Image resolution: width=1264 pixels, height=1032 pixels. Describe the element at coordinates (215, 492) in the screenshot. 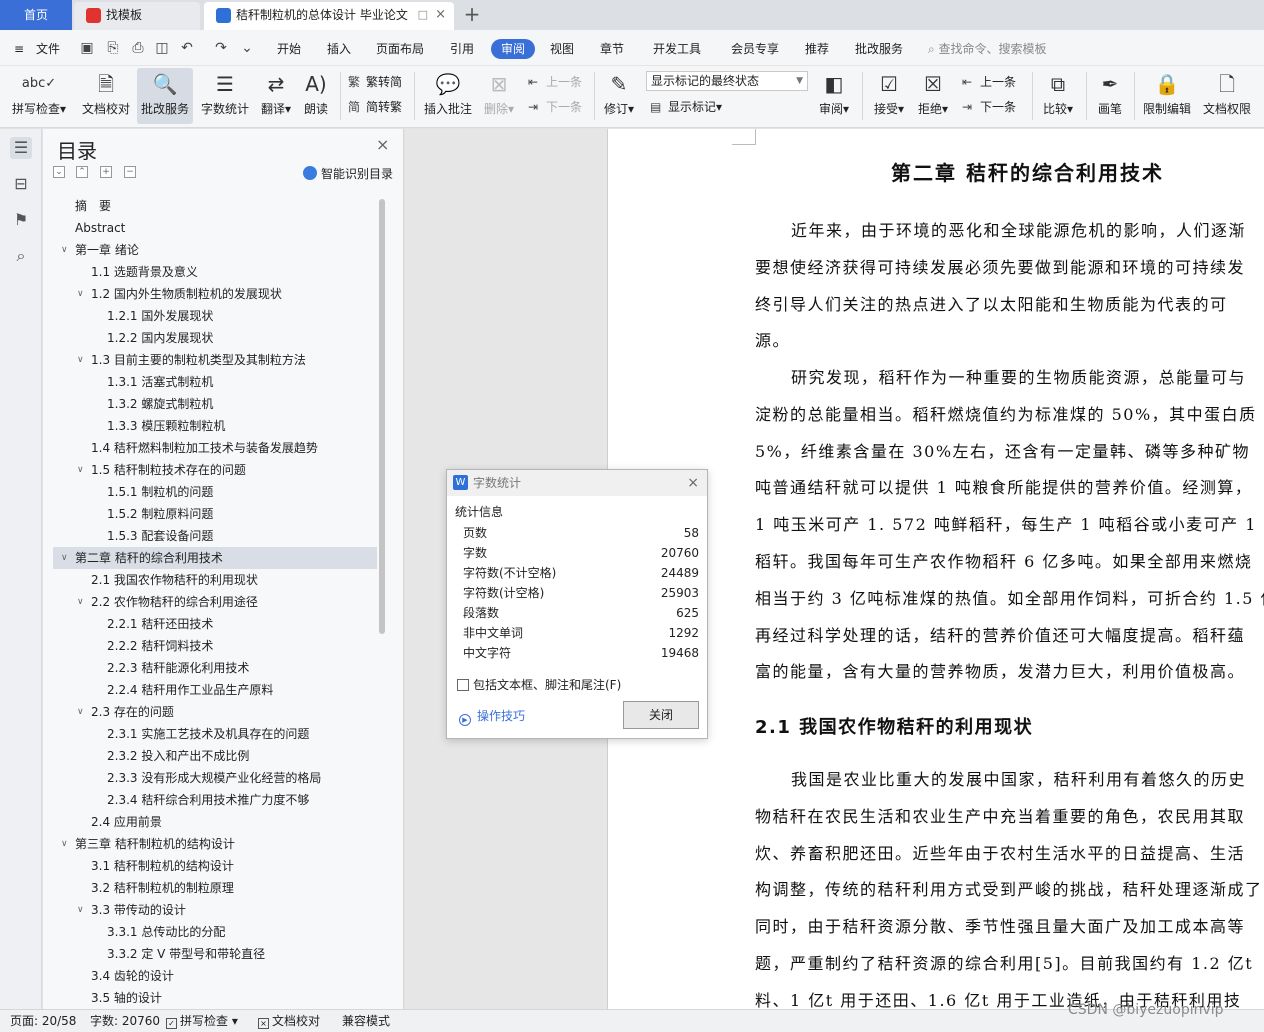

I see `toc-item: 1.5.1 制粒机的问题` at that location.